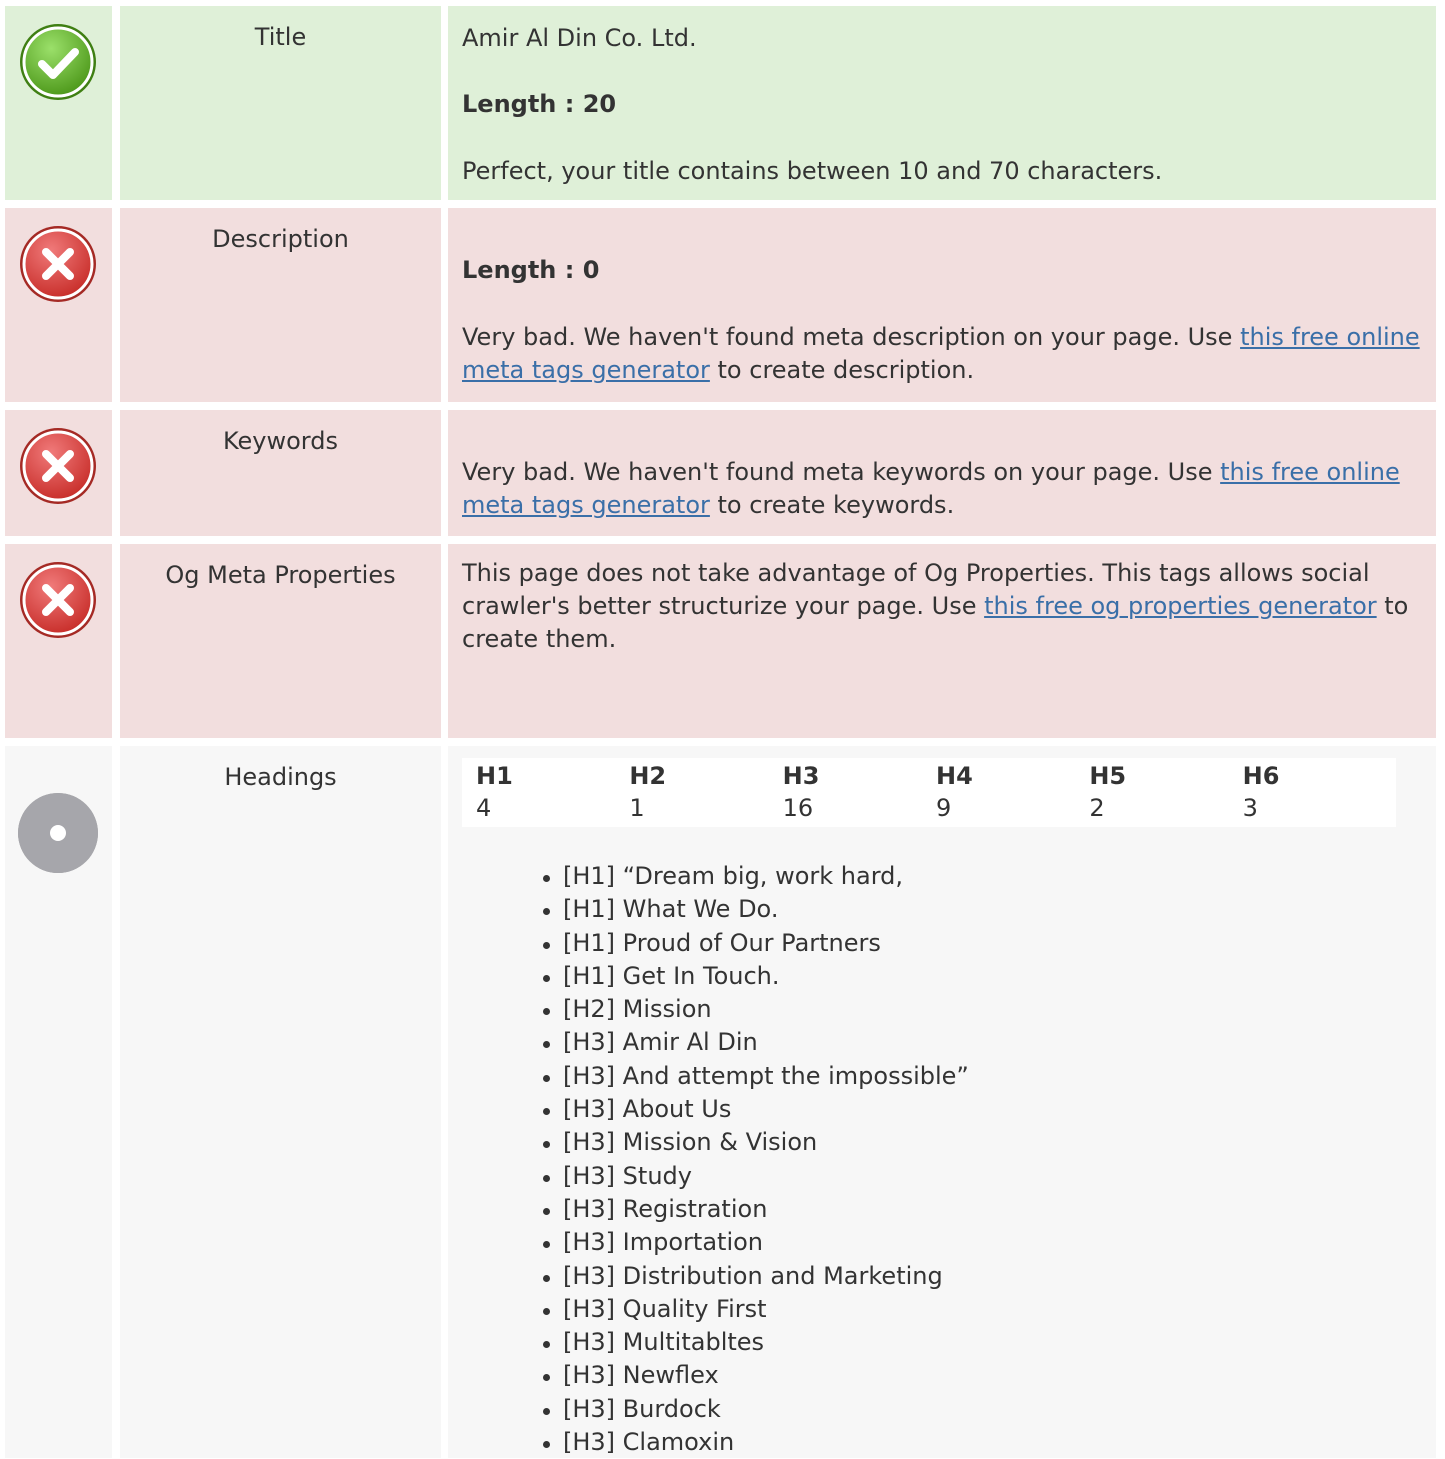 This screenshot has height=1459, width=1445. I want to click on list-item: [H3] Clamoxin, so click(982, 1442).